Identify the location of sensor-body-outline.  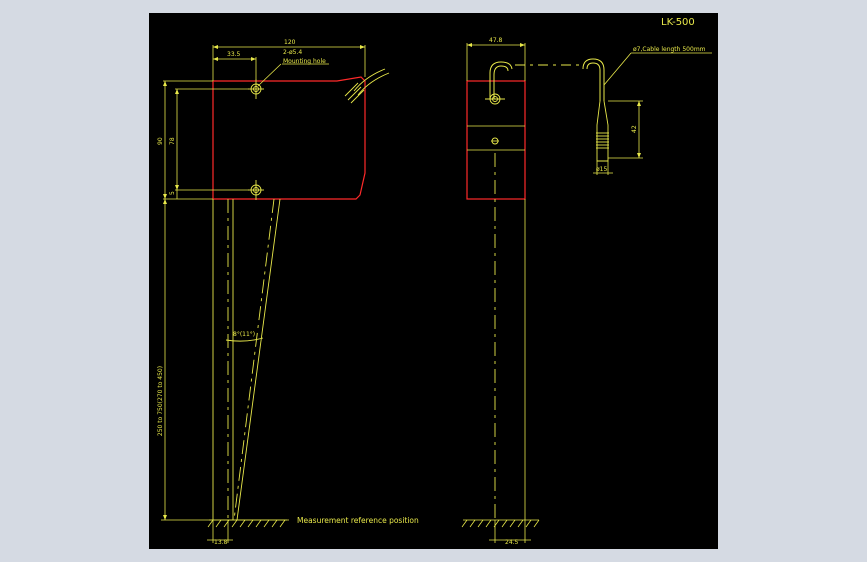
(289, 138).